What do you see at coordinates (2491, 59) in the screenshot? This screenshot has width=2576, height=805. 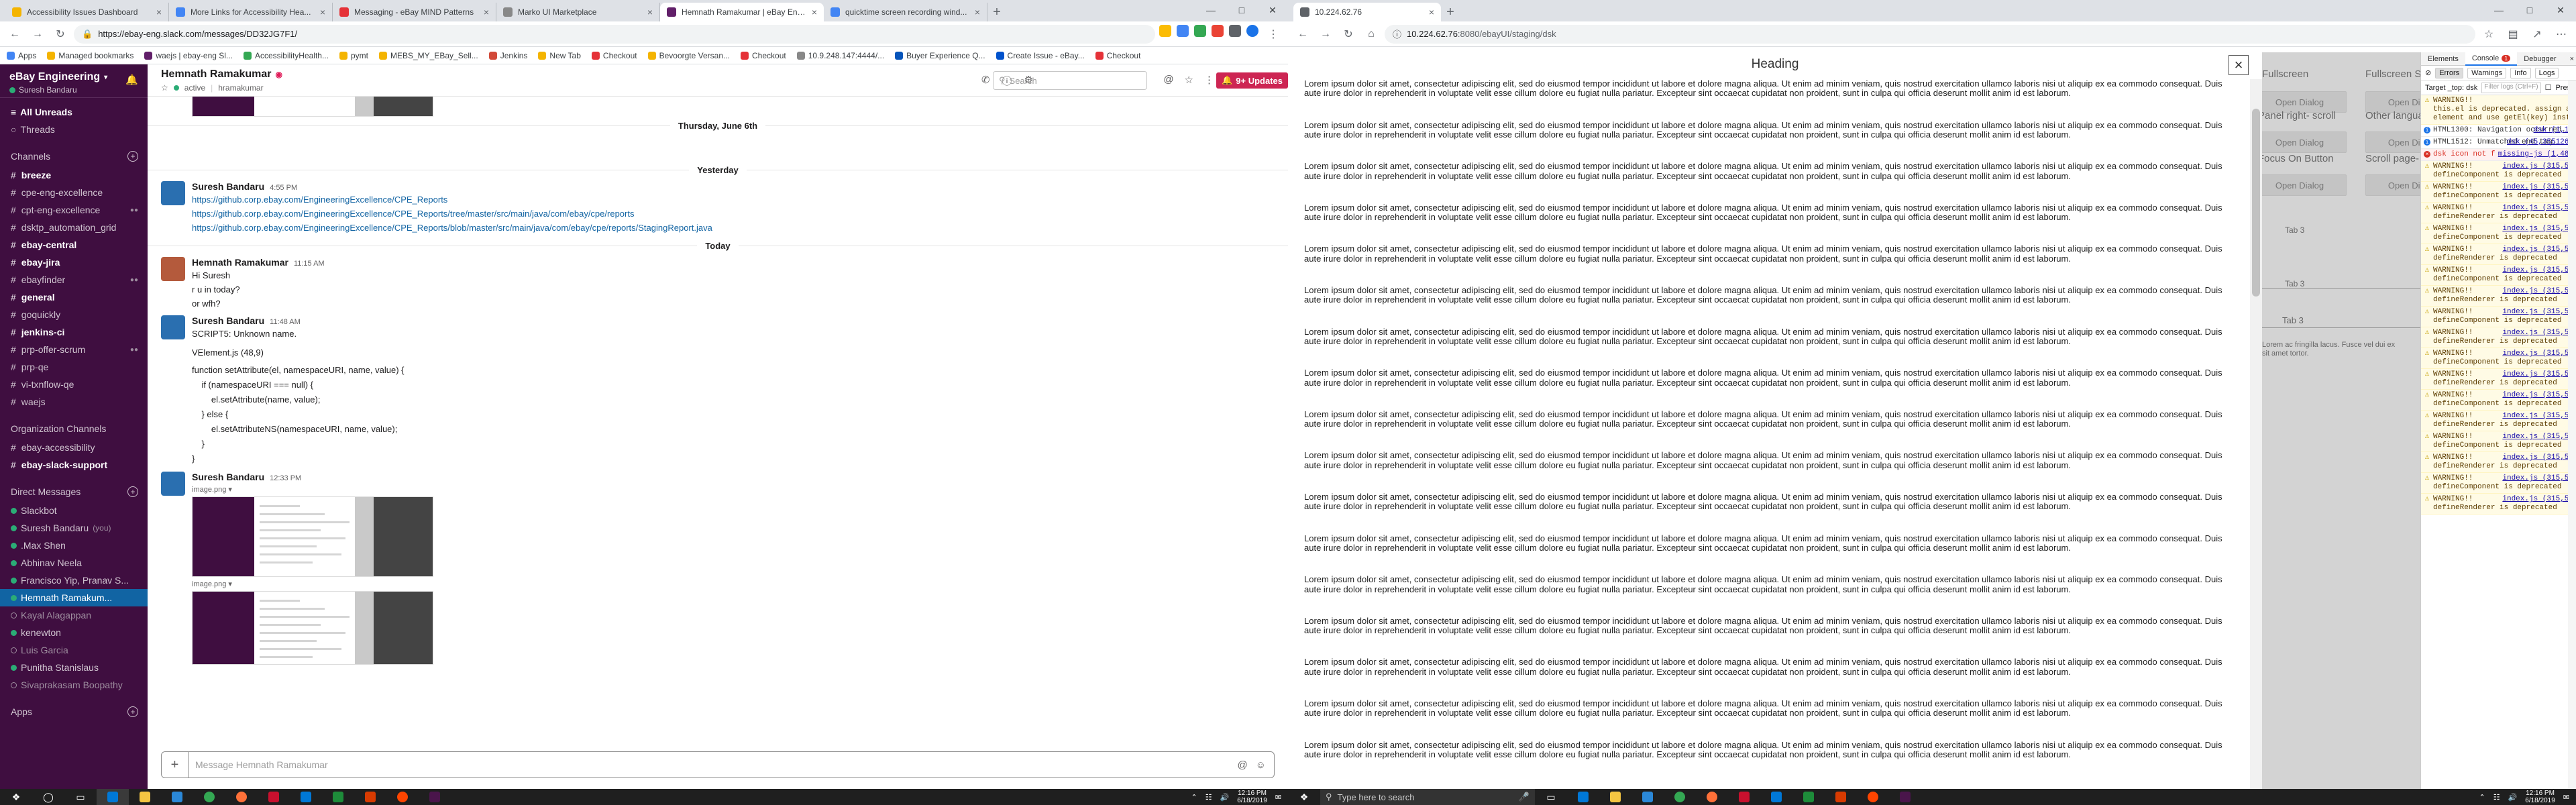 I see `tab-console: Console 1` at bounding box center [2491, 59].